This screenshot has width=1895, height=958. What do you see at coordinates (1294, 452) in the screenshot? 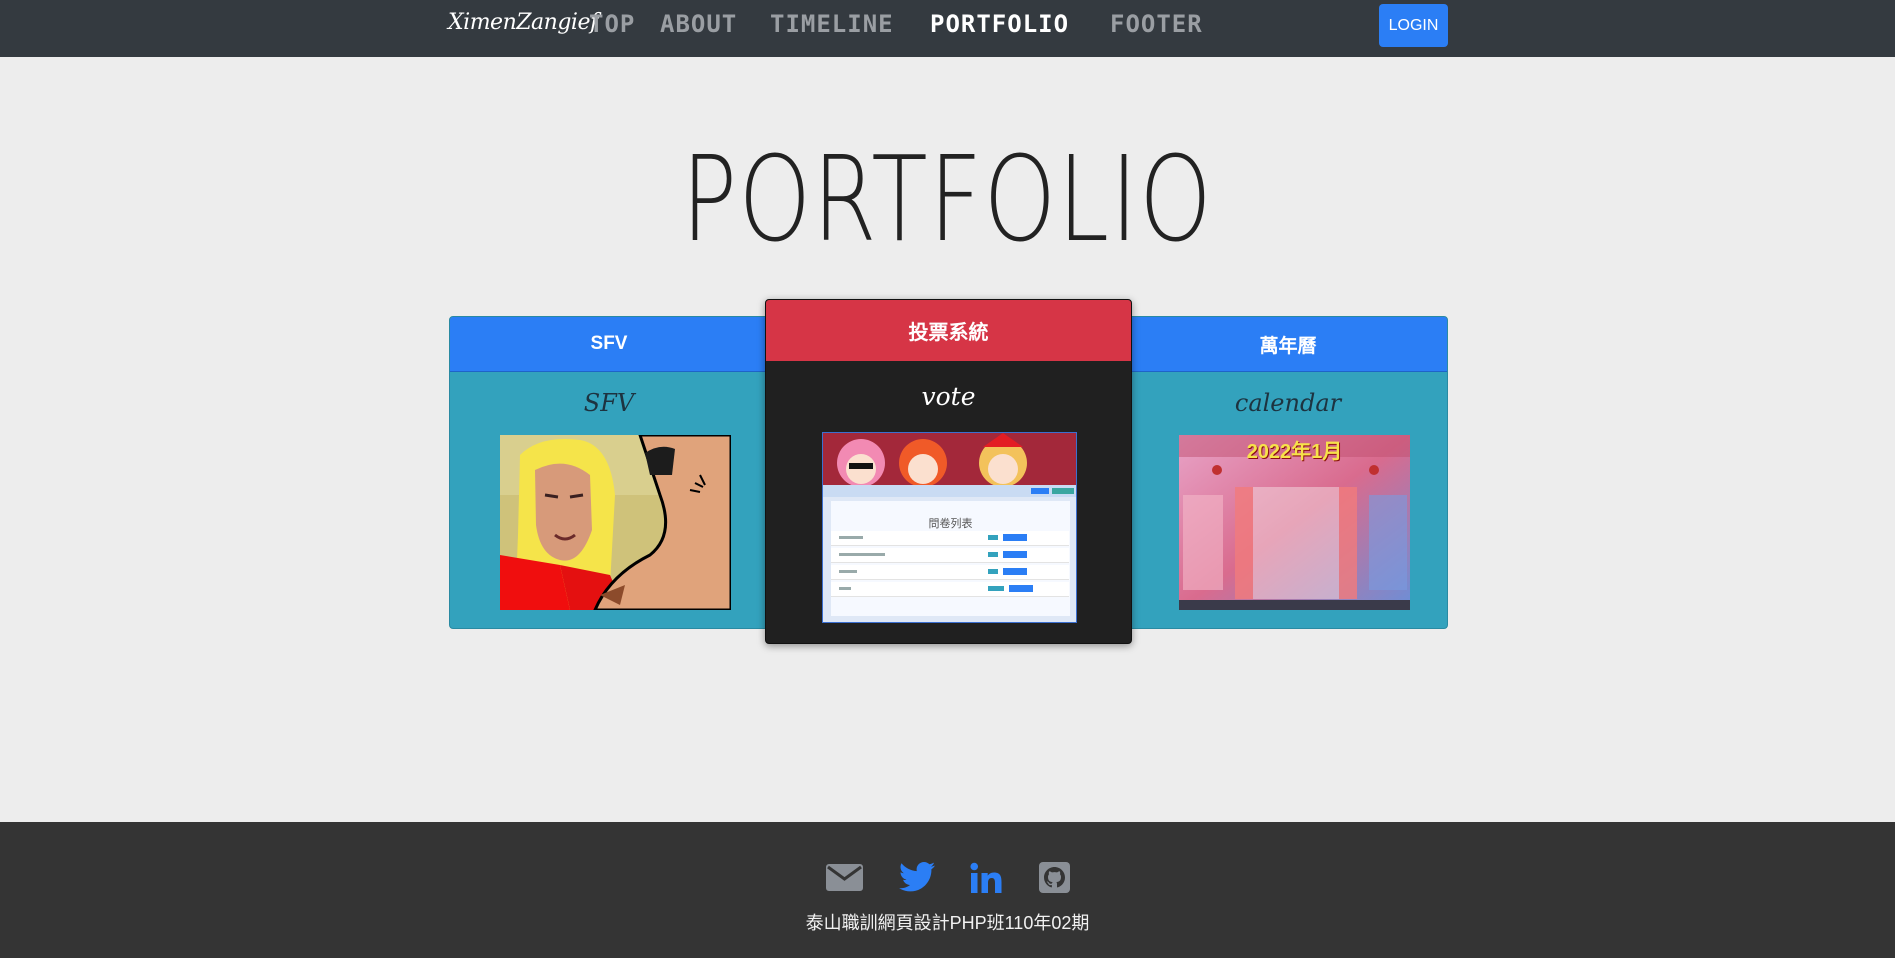
I see `calendar-thumb-heading: 2022年1月` at bounding box center [1294, 452].